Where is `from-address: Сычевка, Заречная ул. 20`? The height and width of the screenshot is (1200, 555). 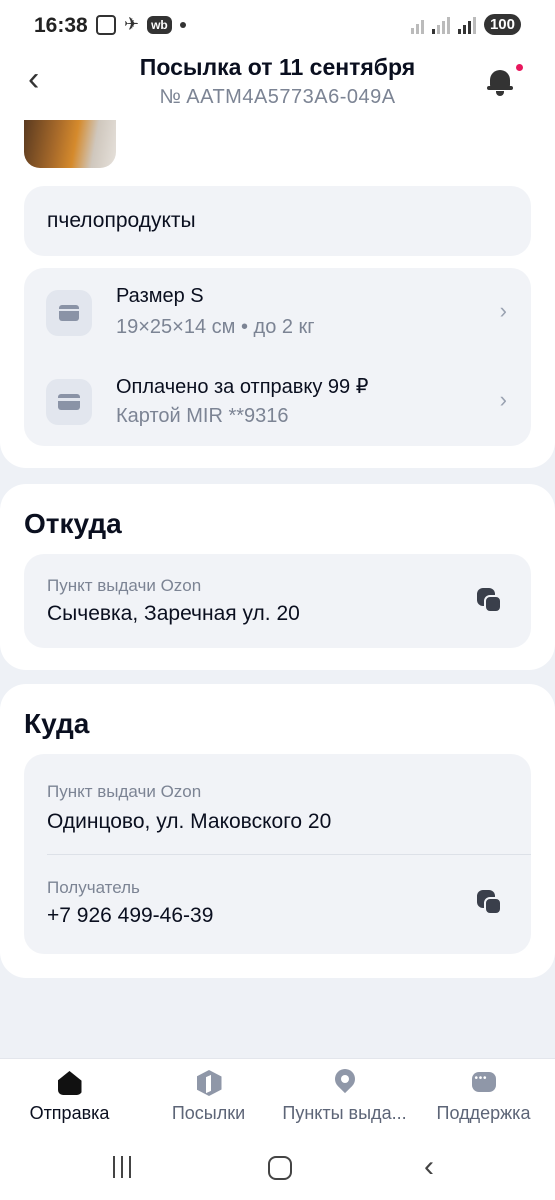
from-address: Сычевка, Заречная ул. 20 is located at coordinates (173, 613).